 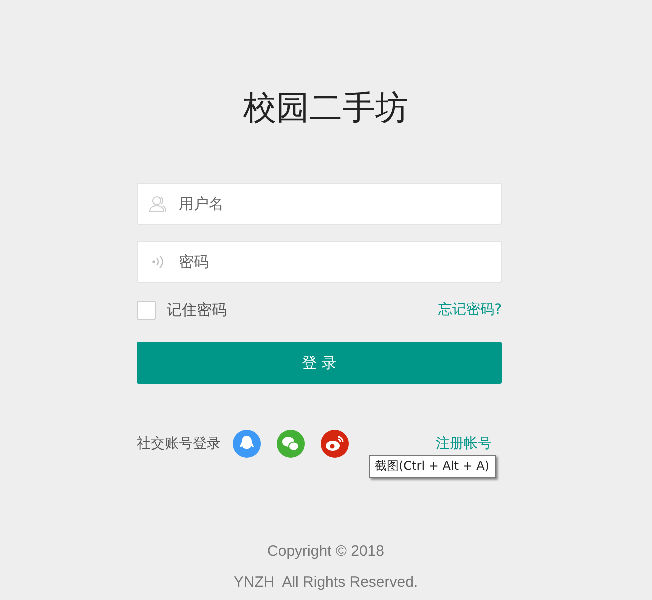 I want to click on forgot-password-link: 忘记密码?, so click(x=470, y=310).